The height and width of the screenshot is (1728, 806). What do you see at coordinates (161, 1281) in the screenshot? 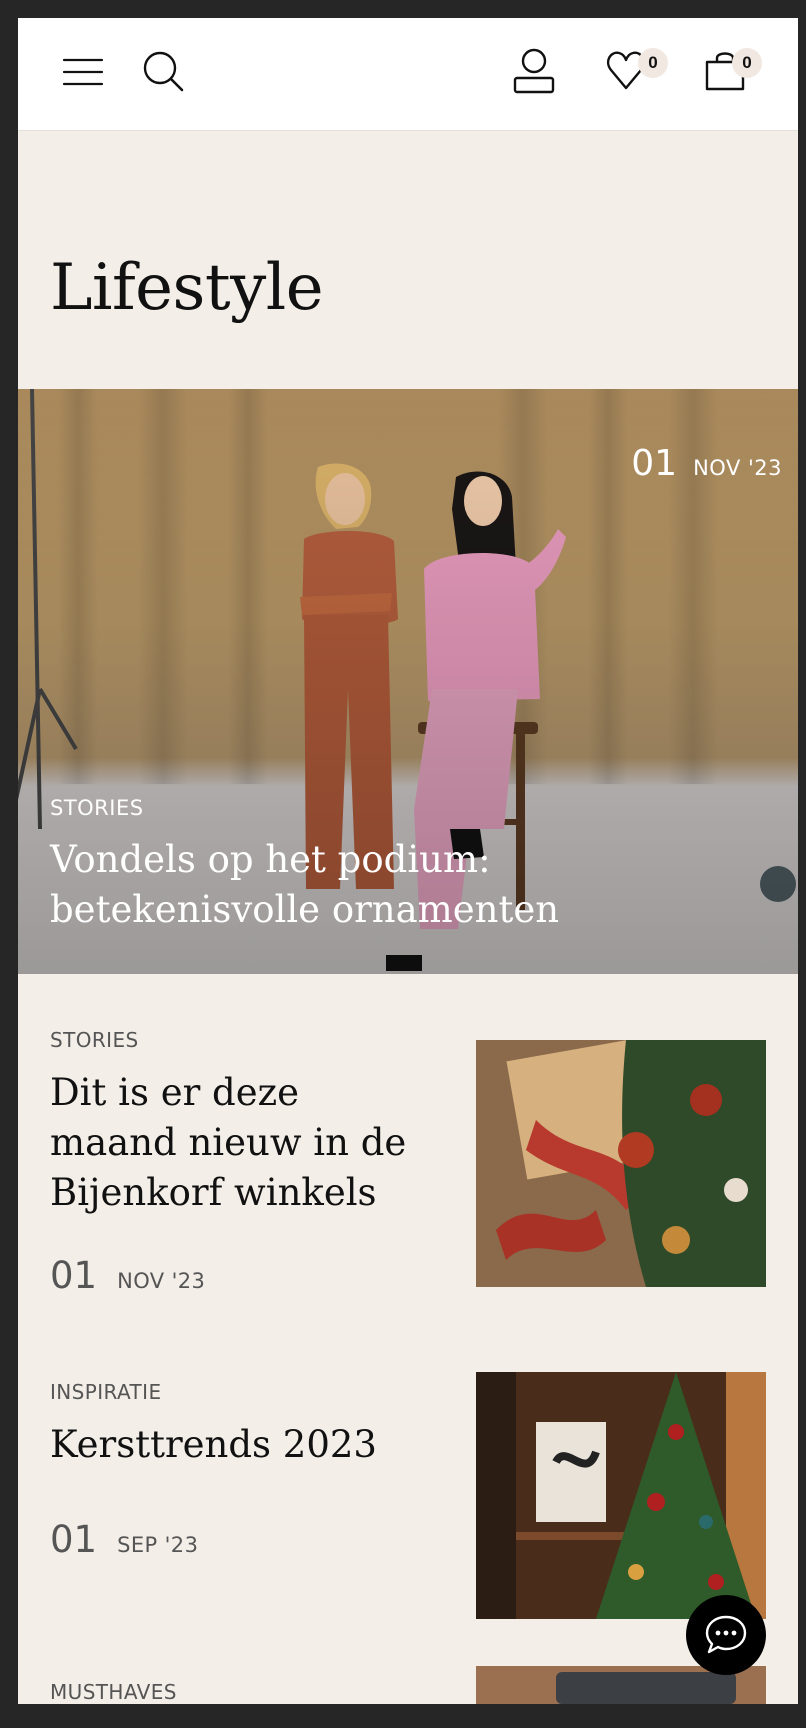
I see `article-date-month: NOV '23` at bounding box center [161, 1281].